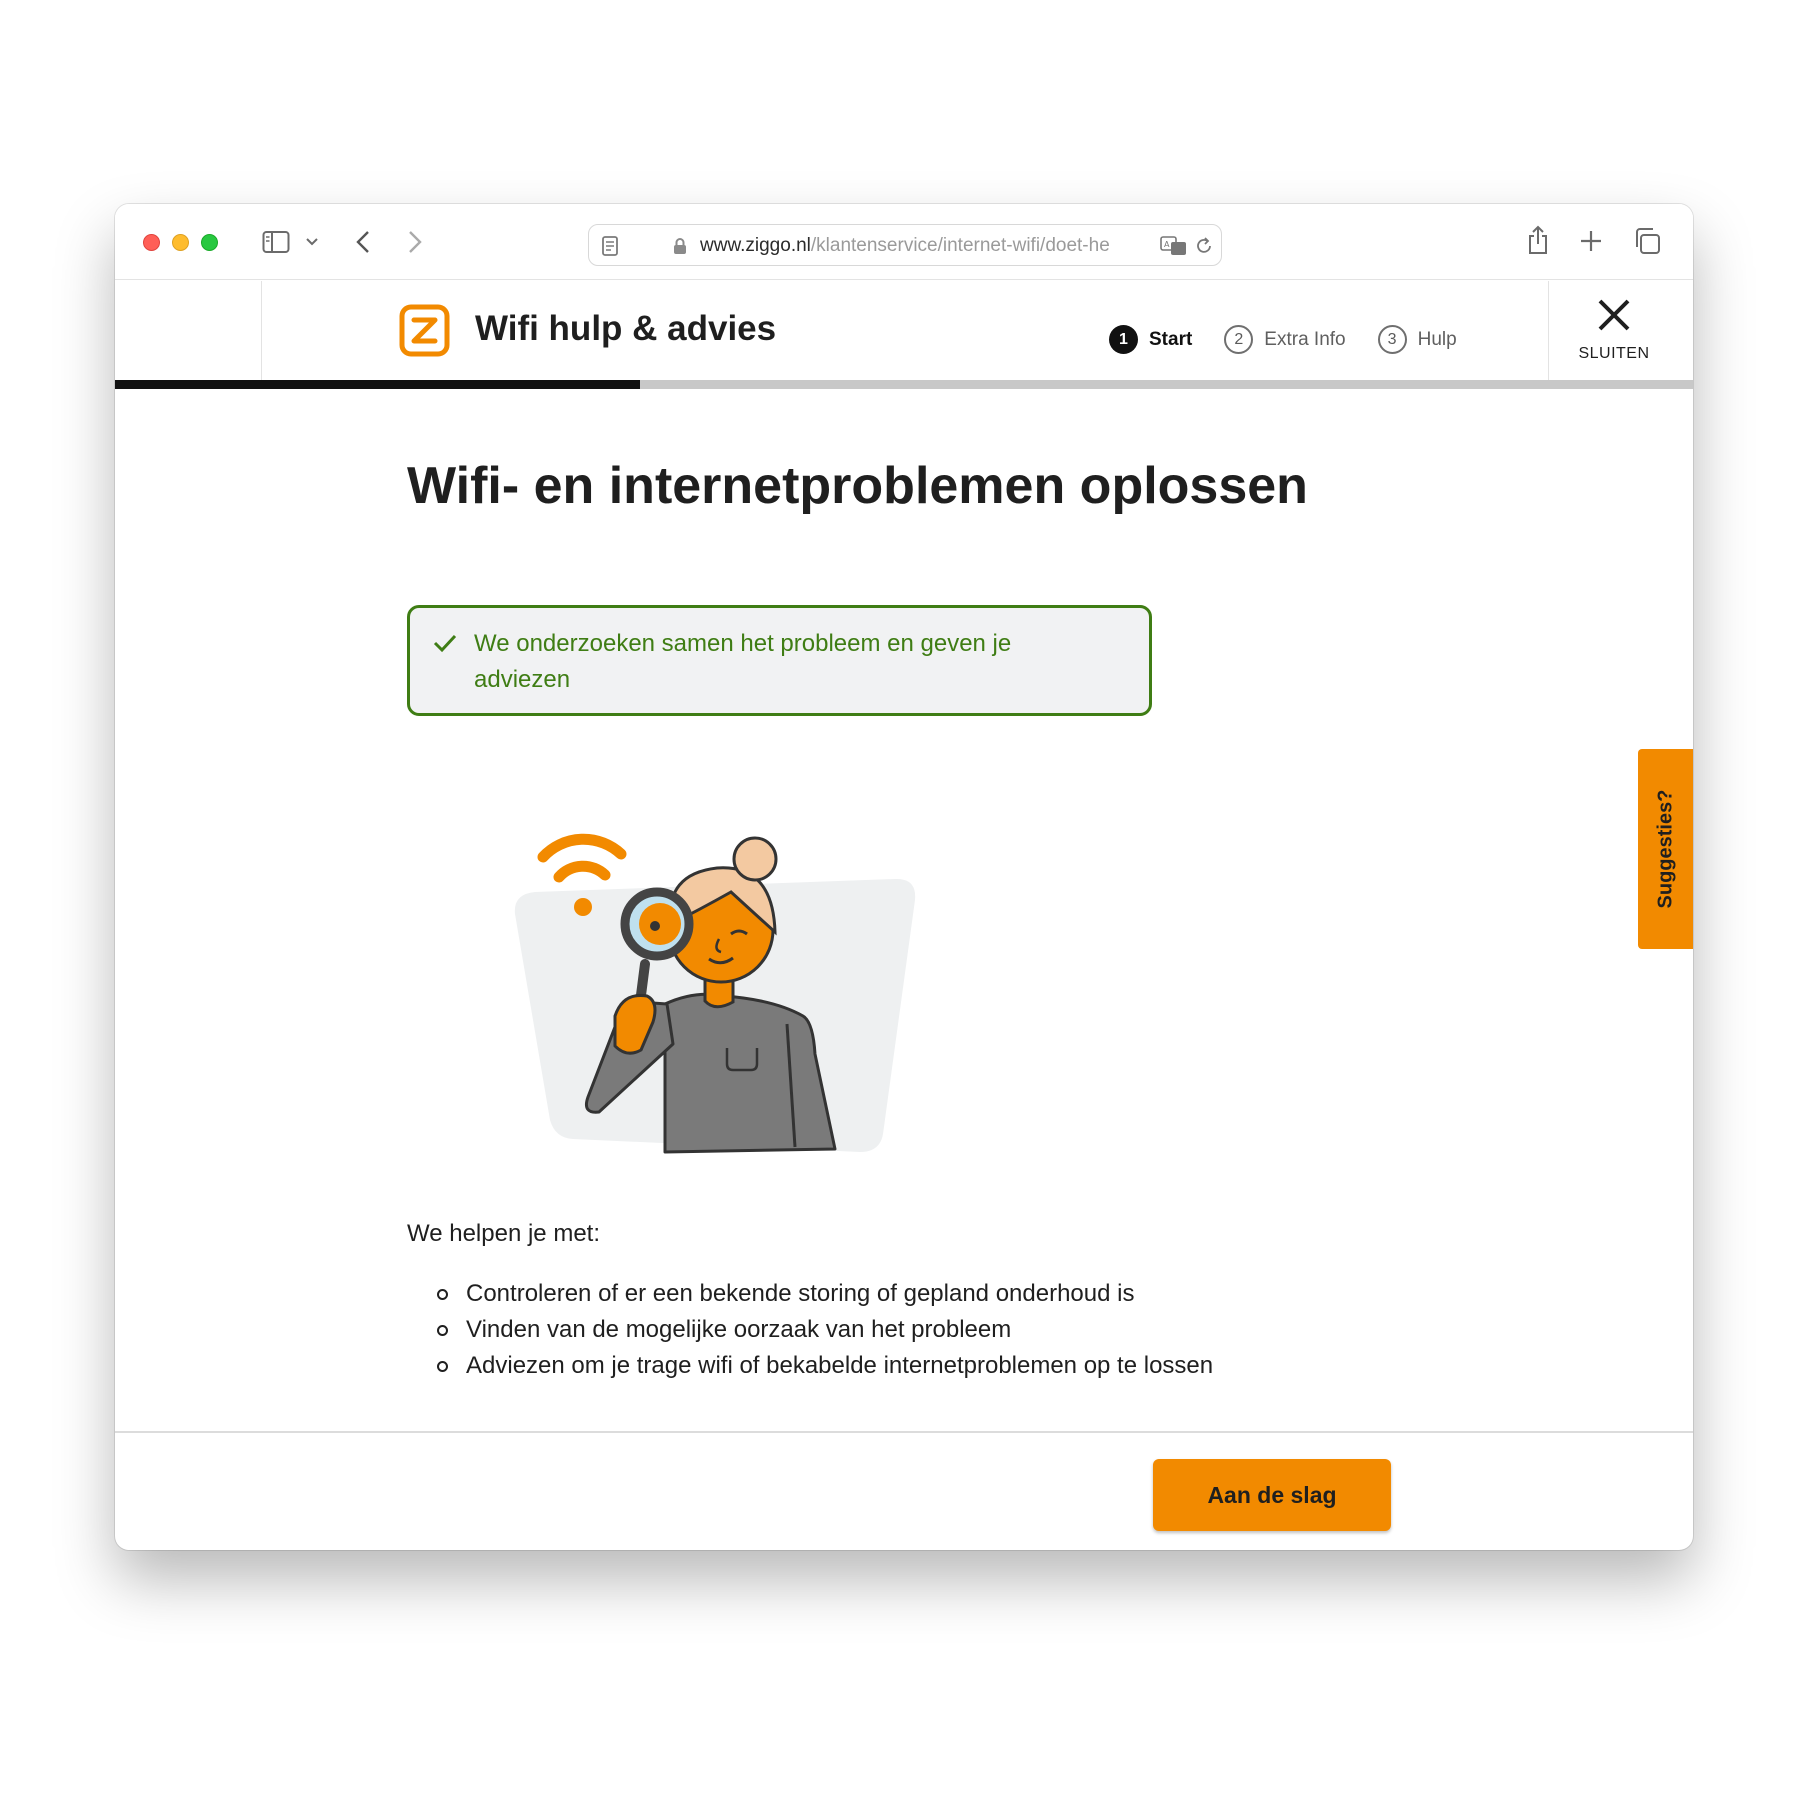 This screenshot has height=1800, width=1800. Describe the element at coordinates (1538, 240) in the screenshot. I see `share-icon` at that location.